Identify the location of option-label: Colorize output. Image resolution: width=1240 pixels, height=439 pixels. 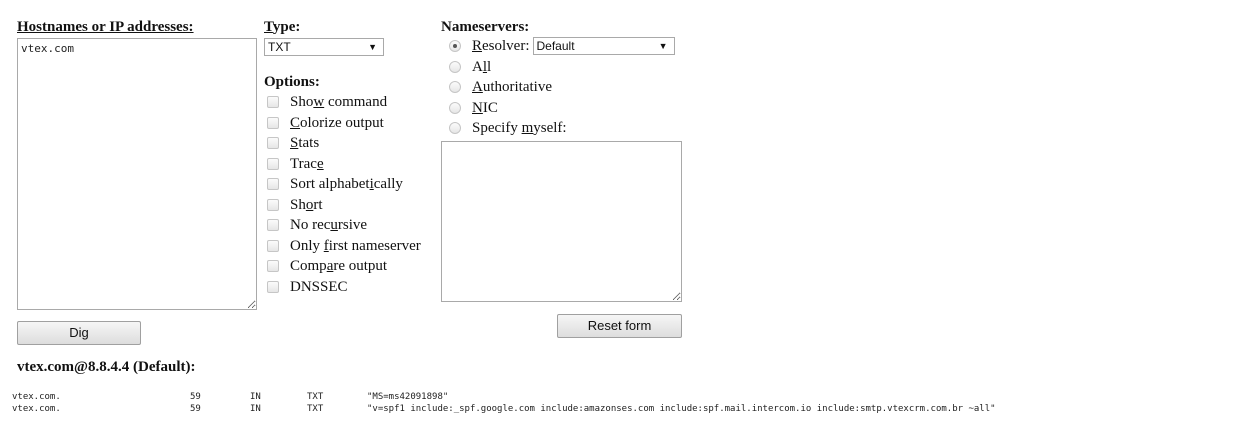
(337, 123).